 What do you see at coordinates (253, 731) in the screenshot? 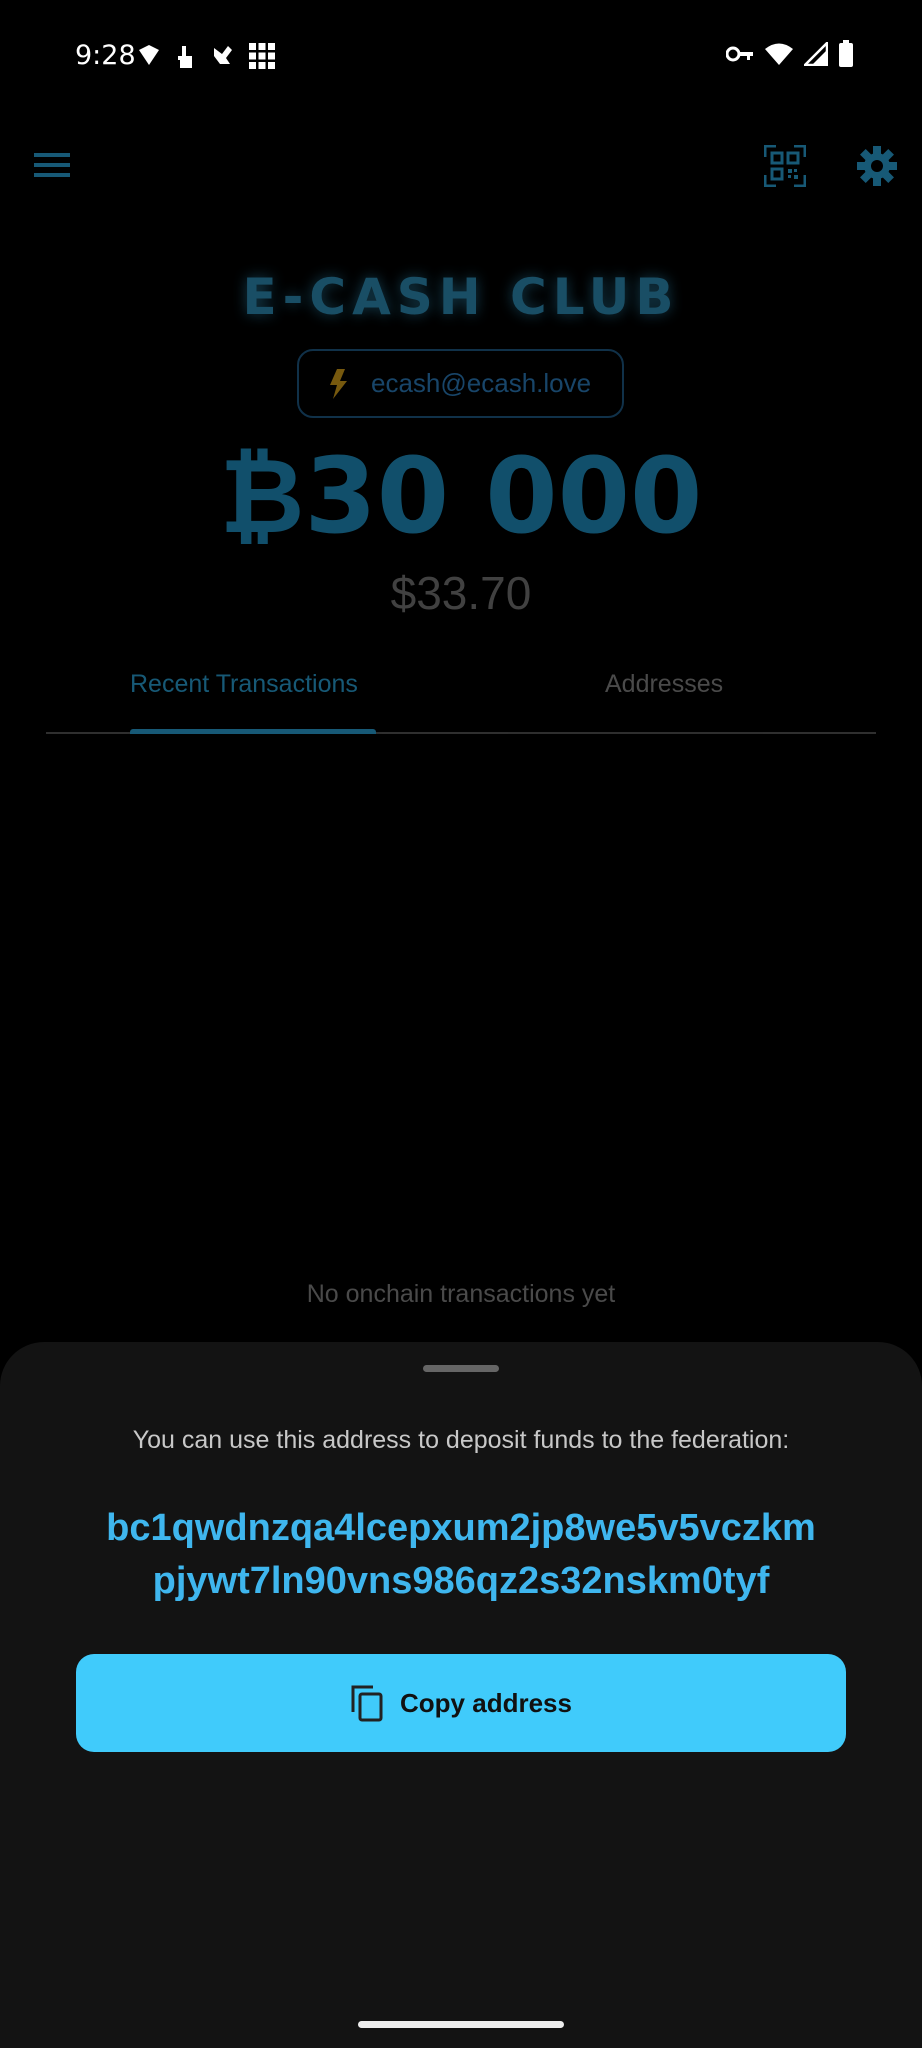
I see `tab-indicator` at bounding box center [253, 731].